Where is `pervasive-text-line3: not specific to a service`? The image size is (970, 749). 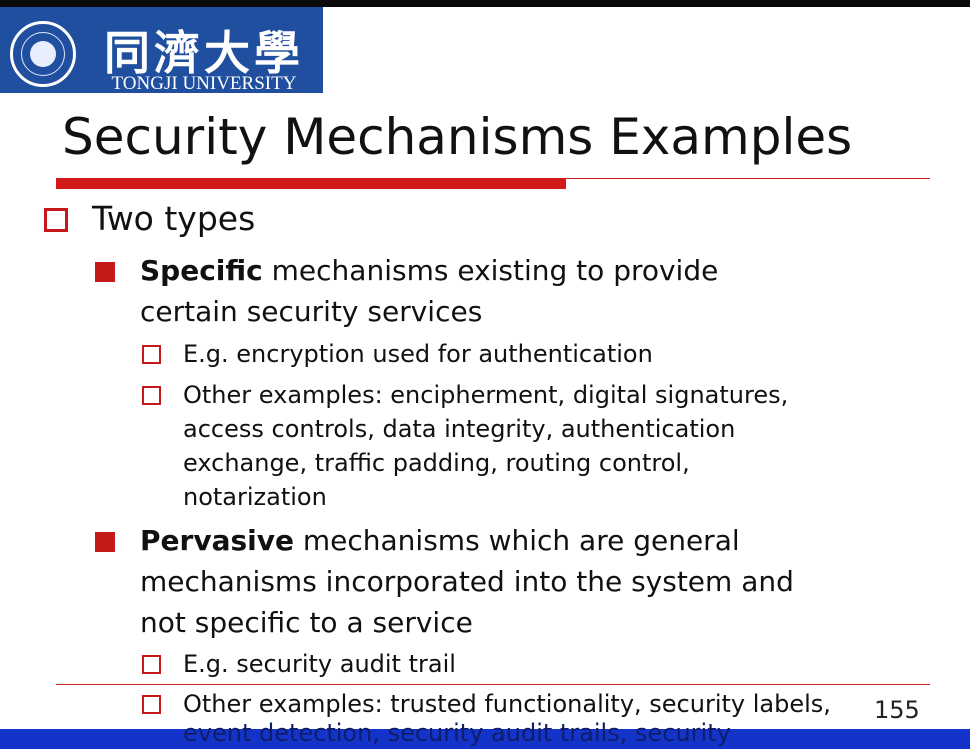 pervasive-text-line3: not specific to a service is located at coordinates (306, 622).